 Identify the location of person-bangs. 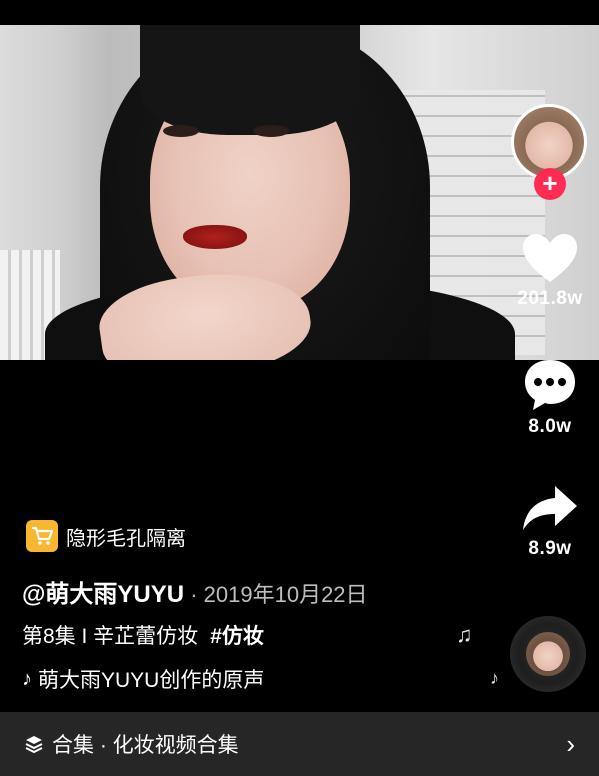
(250, 80).